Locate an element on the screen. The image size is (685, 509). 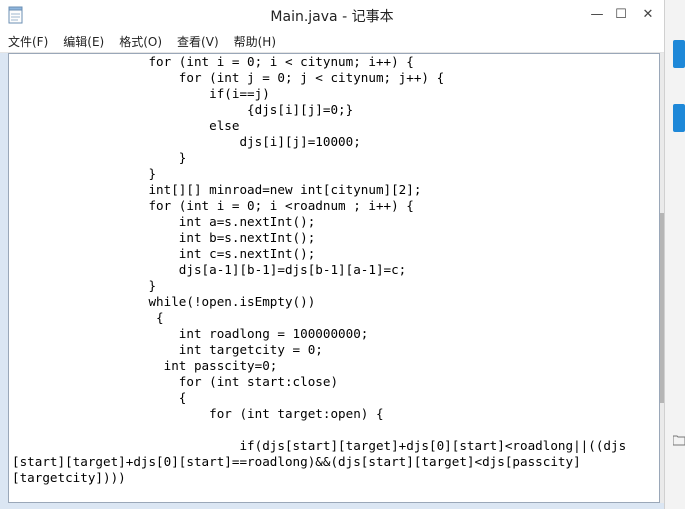
title-bar: Main.java - 记事本 — ☐ ✕ is located at coordinates (332, 15).